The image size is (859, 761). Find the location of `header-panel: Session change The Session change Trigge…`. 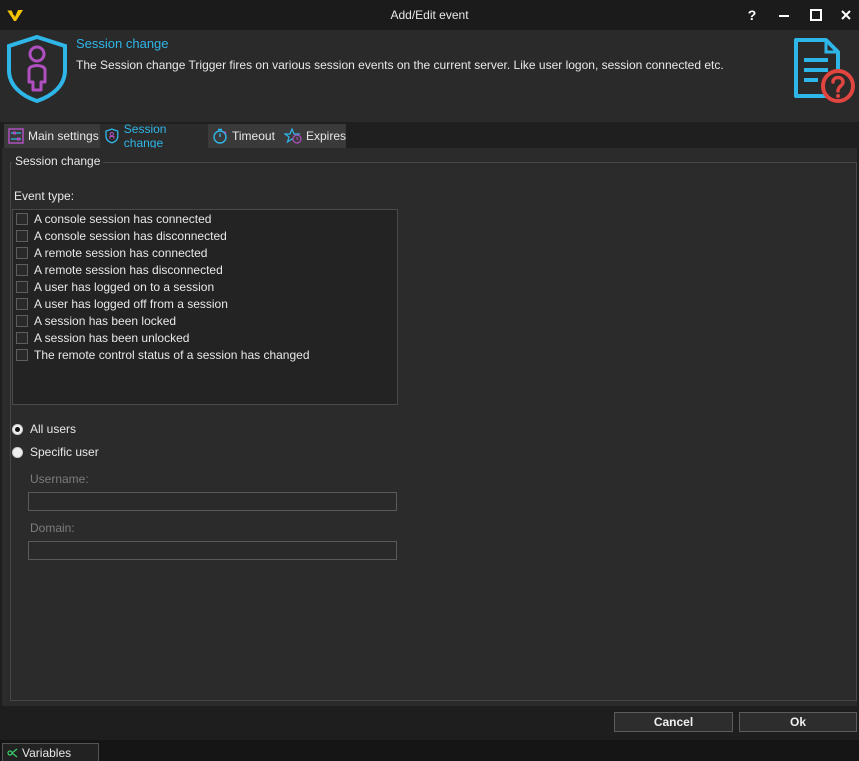

header-panel: Session change The Session change Trigge… is located at coordinates (429, 76).